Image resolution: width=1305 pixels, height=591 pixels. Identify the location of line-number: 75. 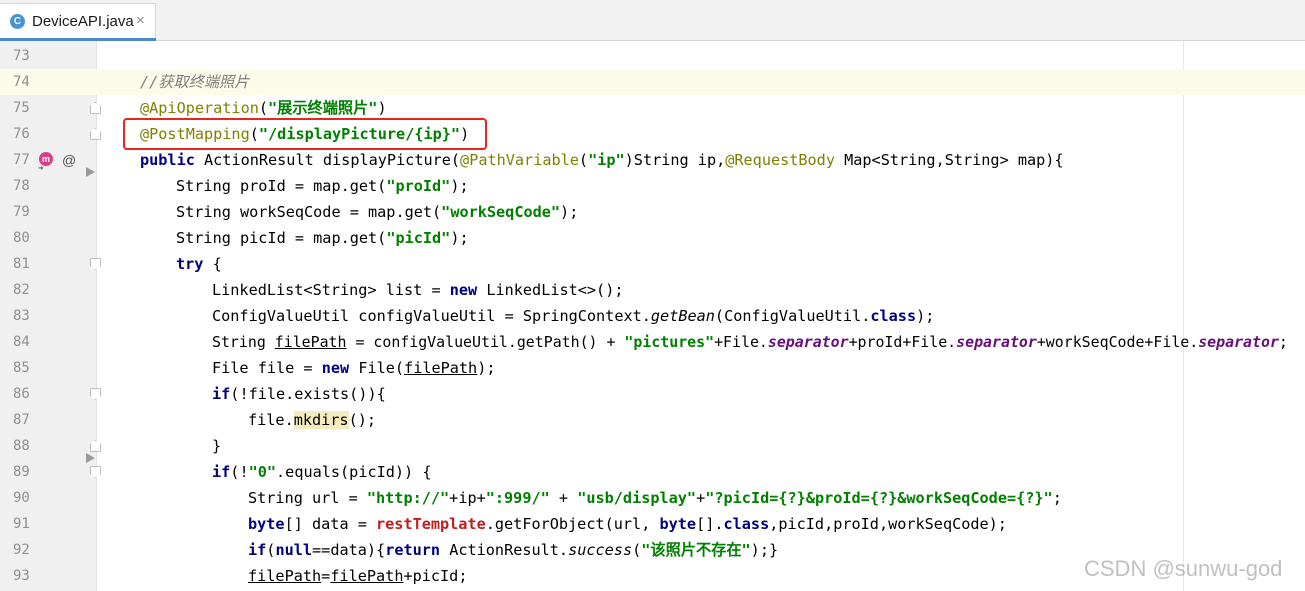
(21, 108).